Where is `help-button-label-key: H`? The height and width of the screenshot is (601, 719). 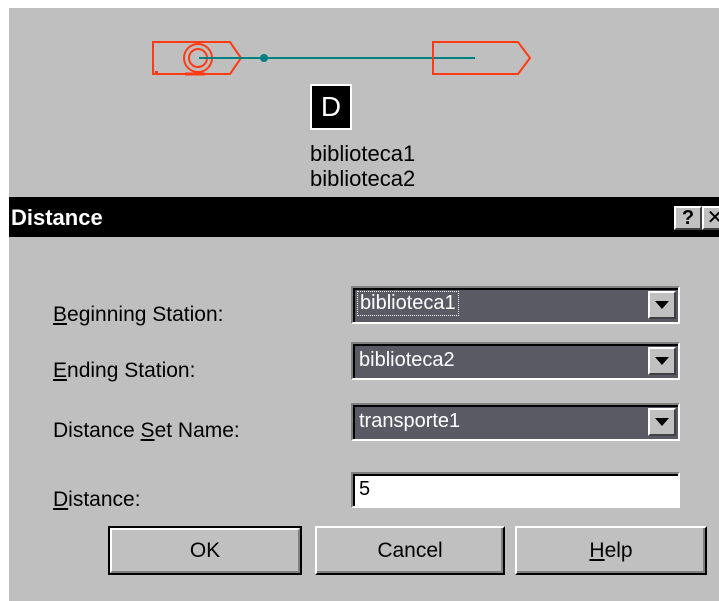 help-button-label-key: H is located at coordinates (597, 550).